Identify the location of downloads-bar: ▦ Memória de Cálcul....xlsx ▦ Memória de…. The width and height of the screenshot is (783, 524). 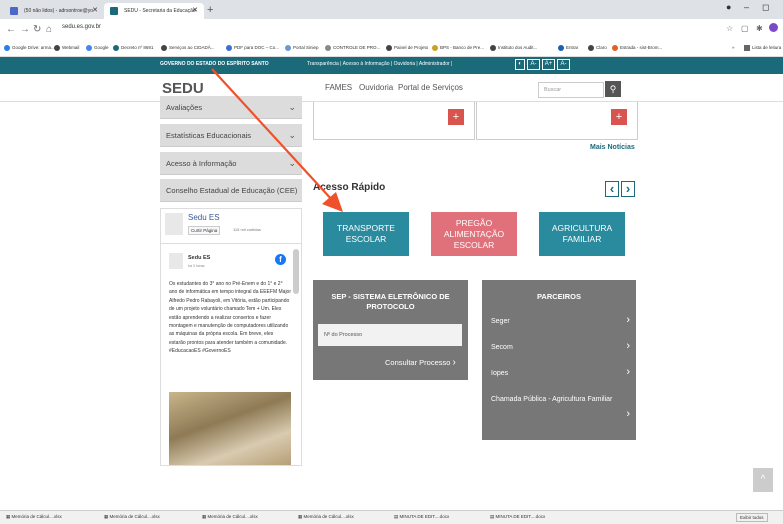
(391, 517).